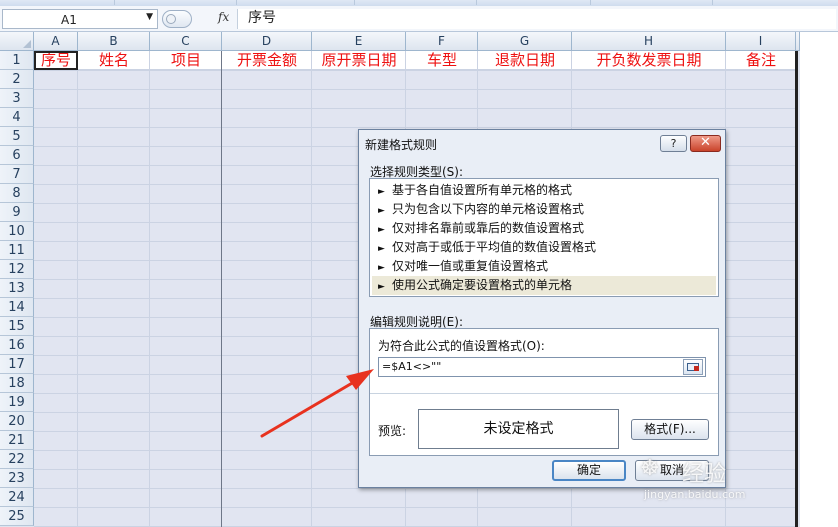 The image size is (838, 527). I want to click on toggle-knob-icon, so click(171, 19).